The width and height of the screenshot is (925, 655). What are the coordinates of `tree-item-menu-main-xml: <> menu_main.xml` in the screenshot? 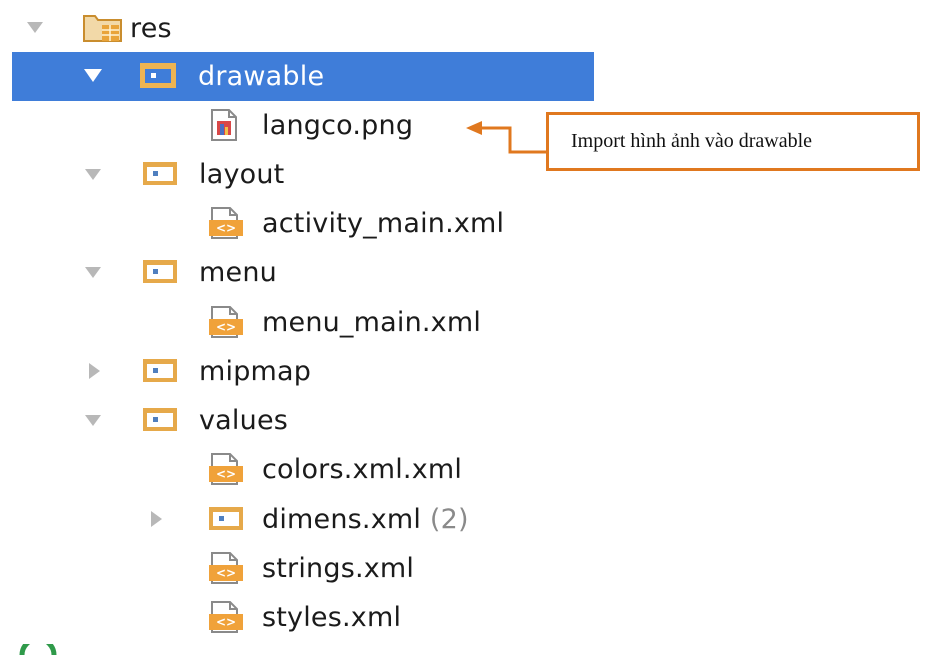 It's located at (300, 322).